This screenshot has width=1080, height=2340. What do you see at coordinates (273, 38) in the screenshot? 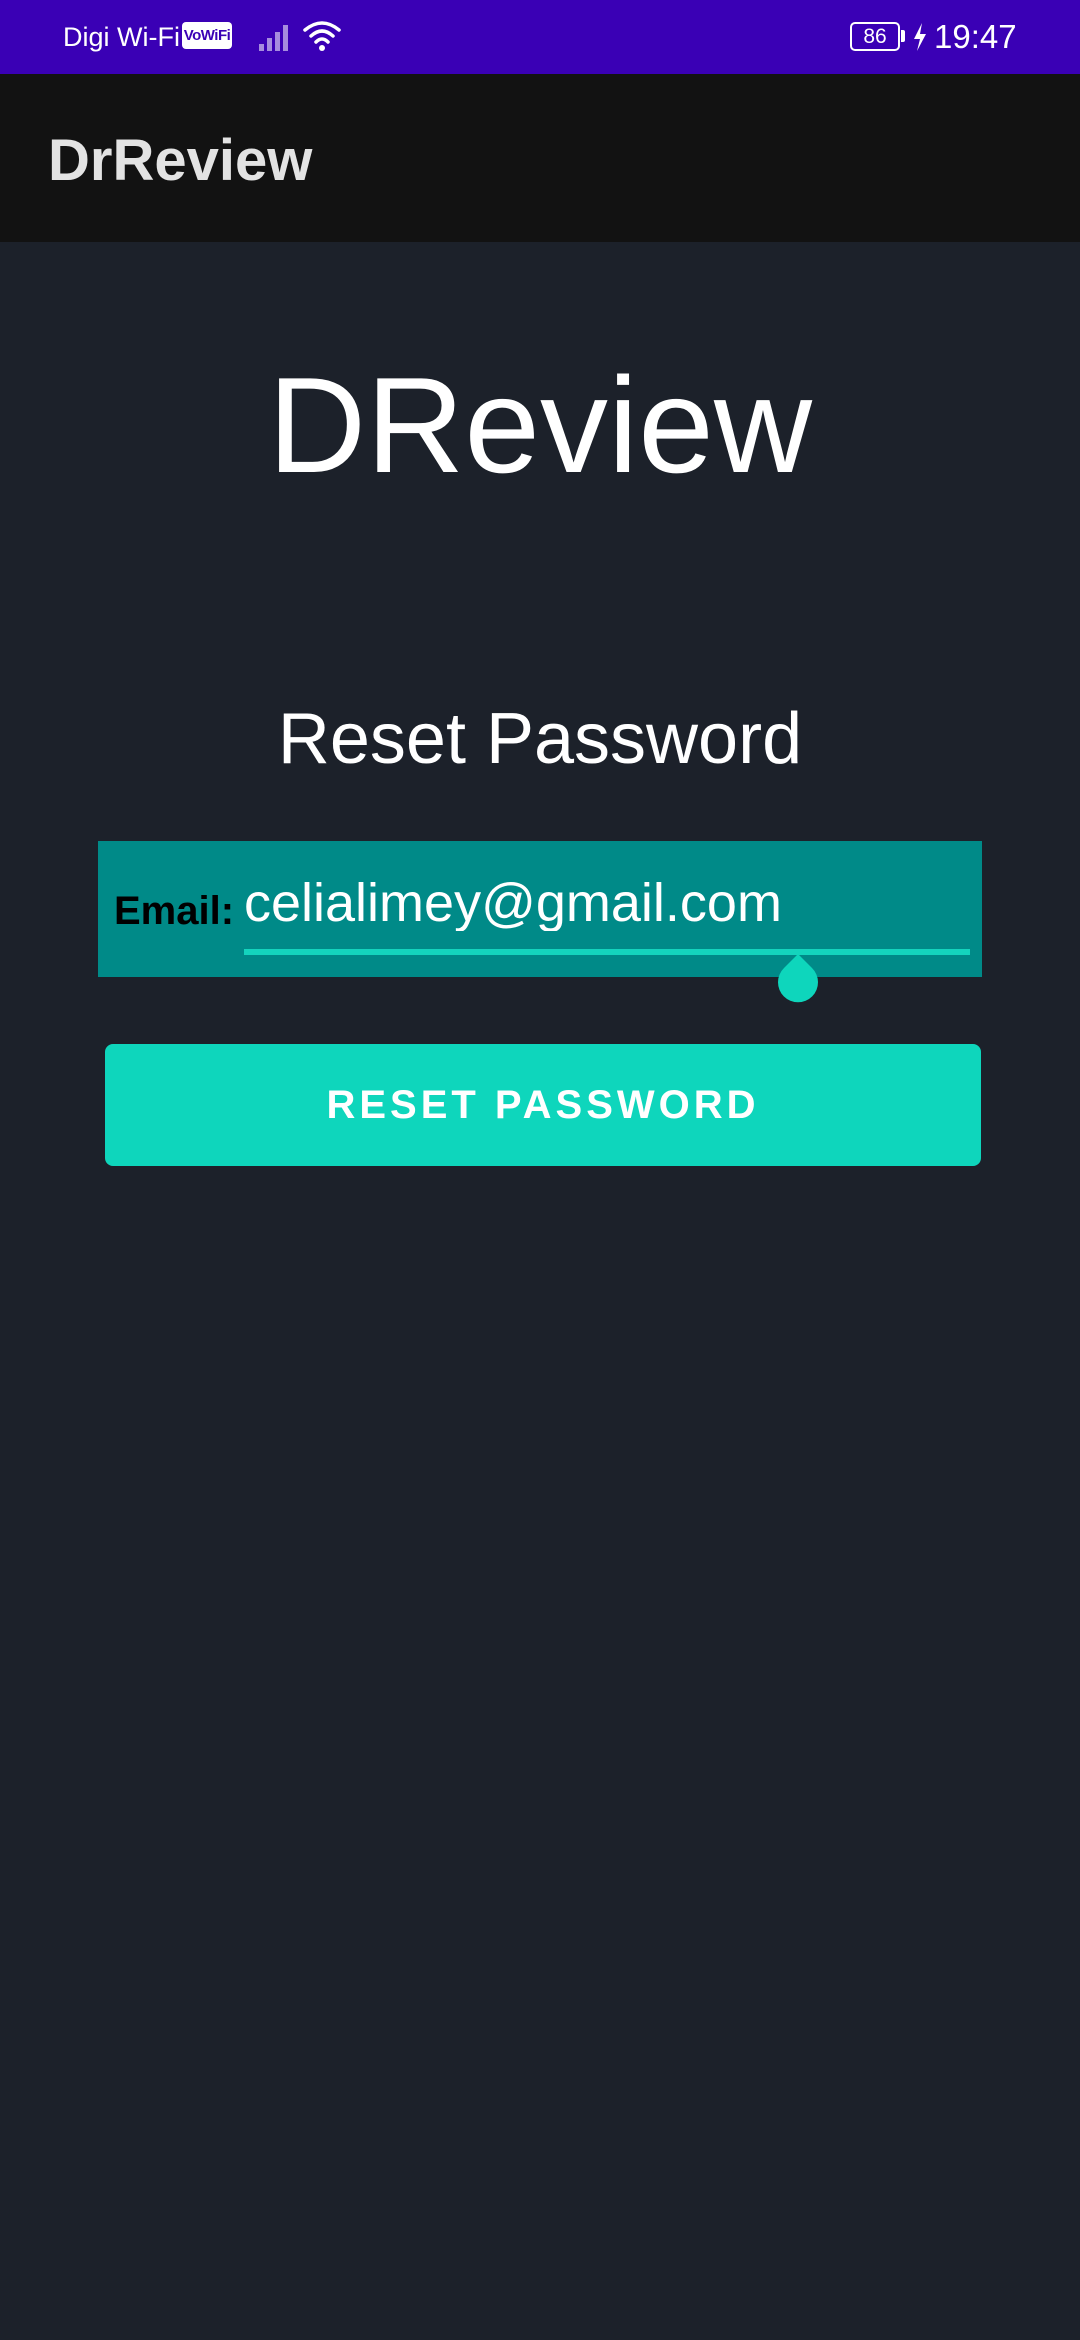
I see `signal-icon` at bounding box center [273, 38].